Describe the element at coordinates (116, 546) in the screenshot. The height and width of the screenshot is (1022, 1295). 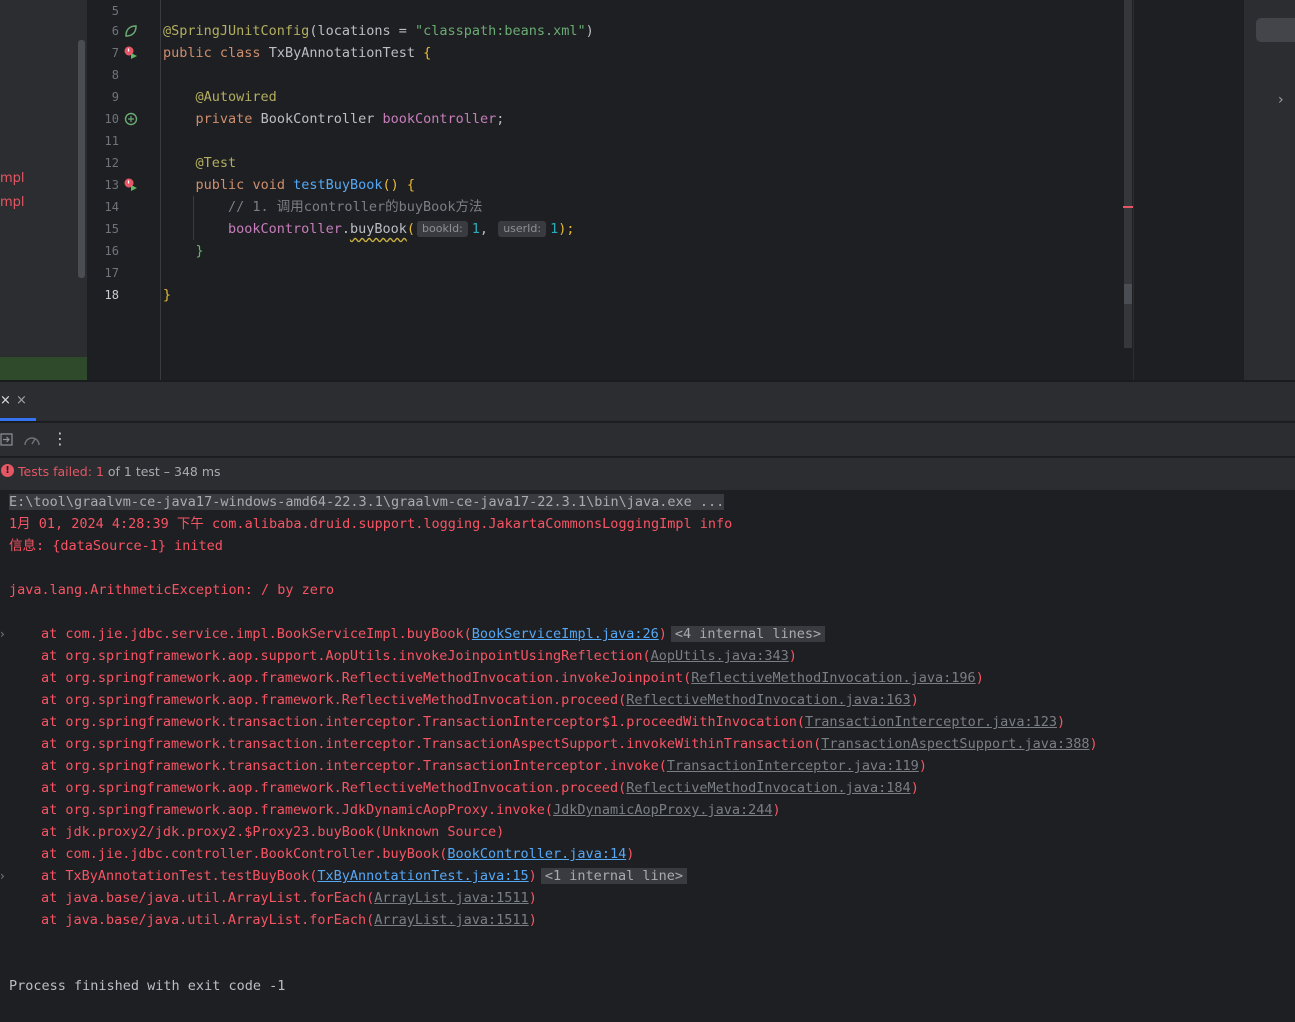
I see `console-log-line: 信息: {dataSource-1} inited` at that location.